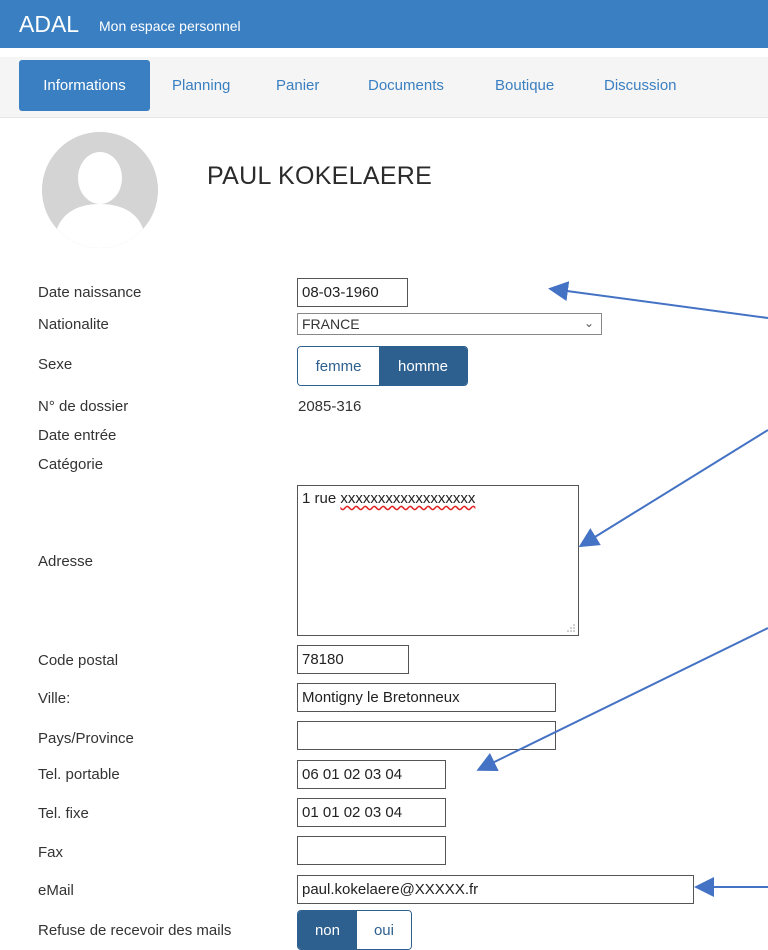 Image resolution: width=768 pixels, height=950 pixels. Describe the element at coordinates (658, 300) in the screenshot. I see `annotation-arrow-birth-date` at that location.